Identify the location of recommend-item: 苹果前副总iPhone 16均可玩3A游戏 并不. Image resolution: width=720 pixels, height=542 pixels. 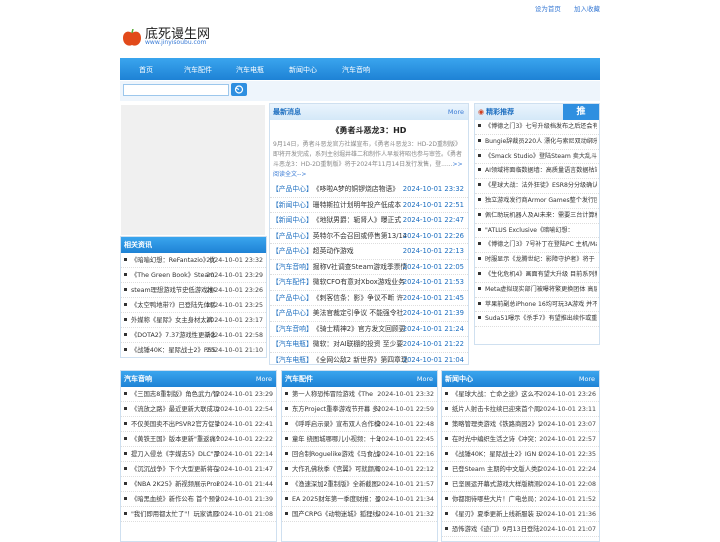
(537, 305).